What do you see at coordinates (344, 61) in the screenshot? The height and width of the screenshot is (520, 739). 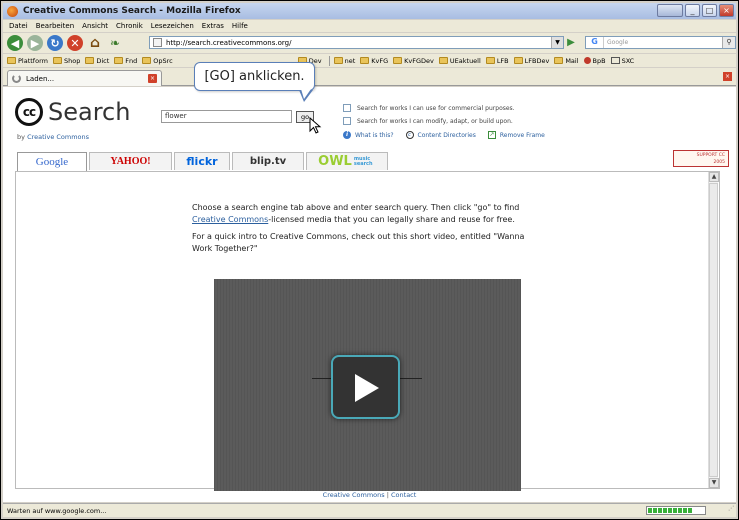 I see `bookmark-folder: net` at bounding box center [344, 61].